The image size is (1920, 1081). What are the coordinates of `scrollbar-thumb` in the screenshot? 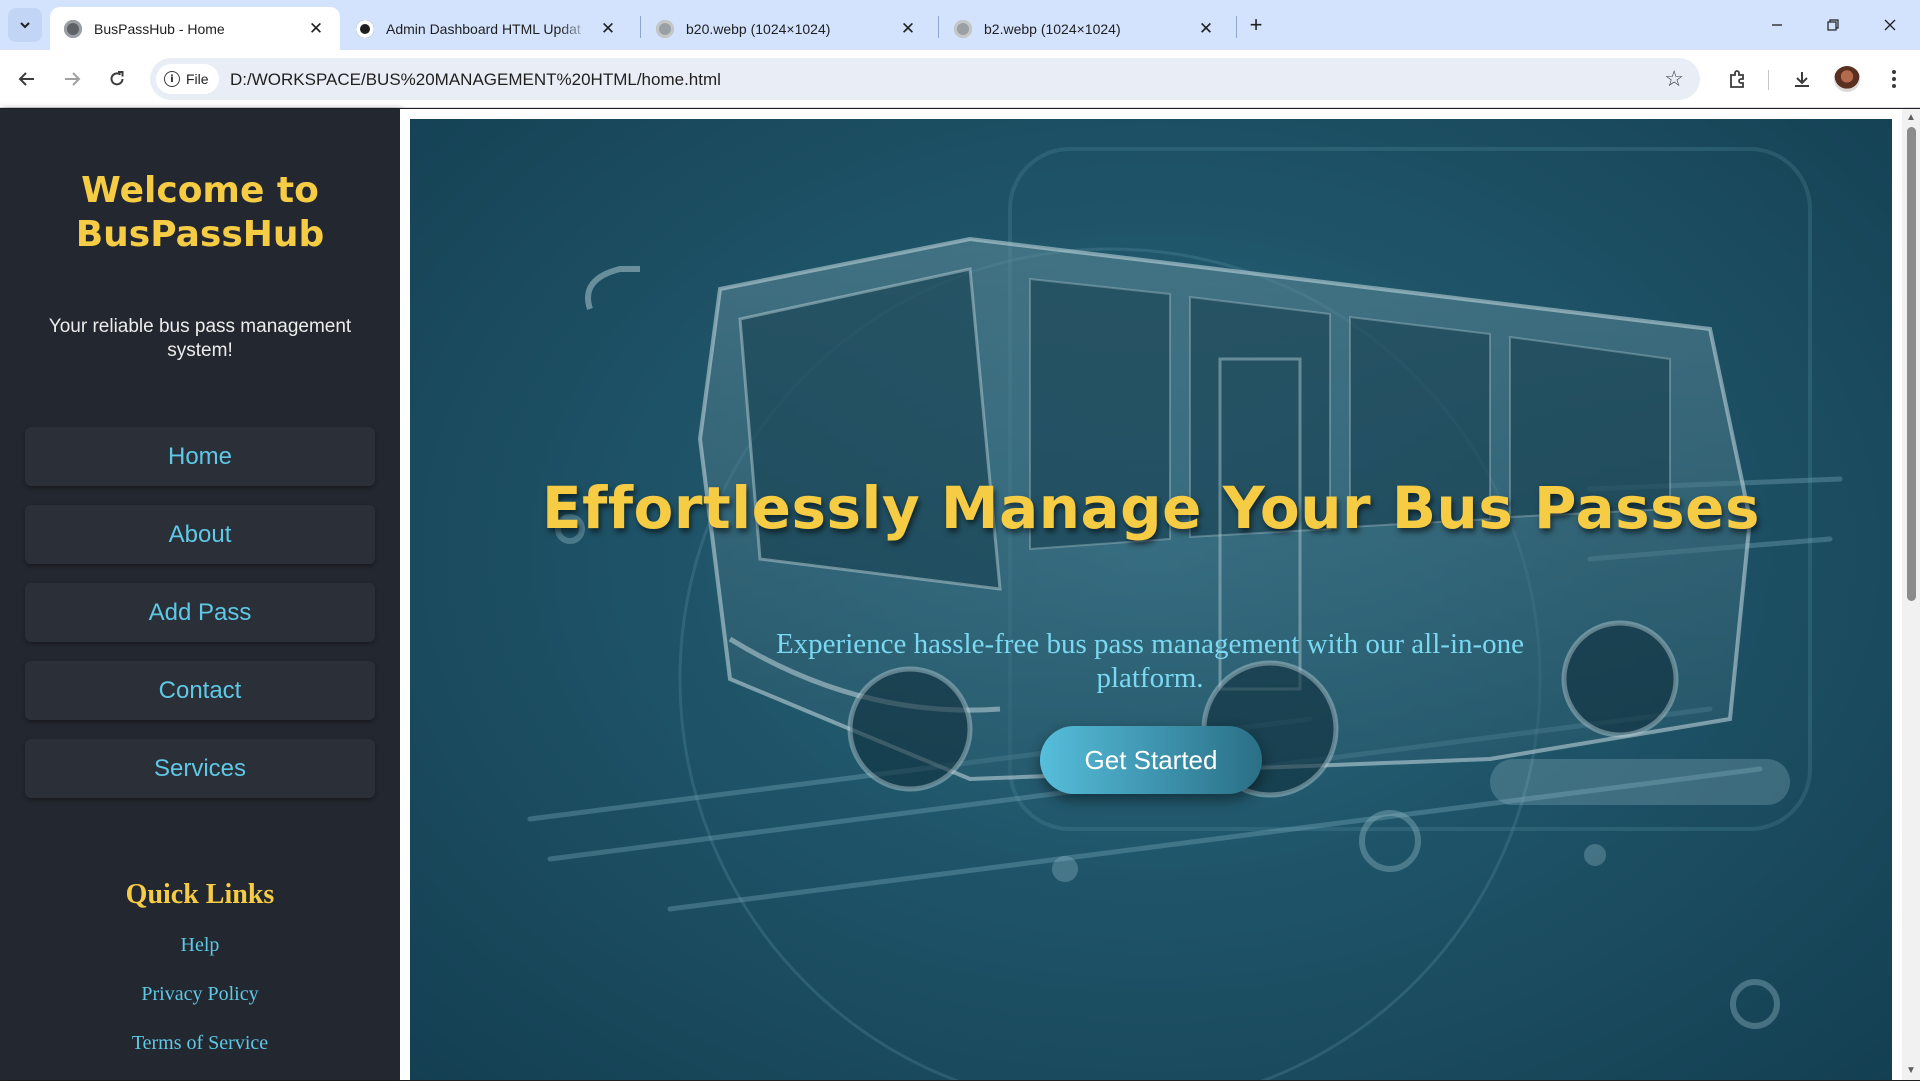 It's located at (1911, 364).